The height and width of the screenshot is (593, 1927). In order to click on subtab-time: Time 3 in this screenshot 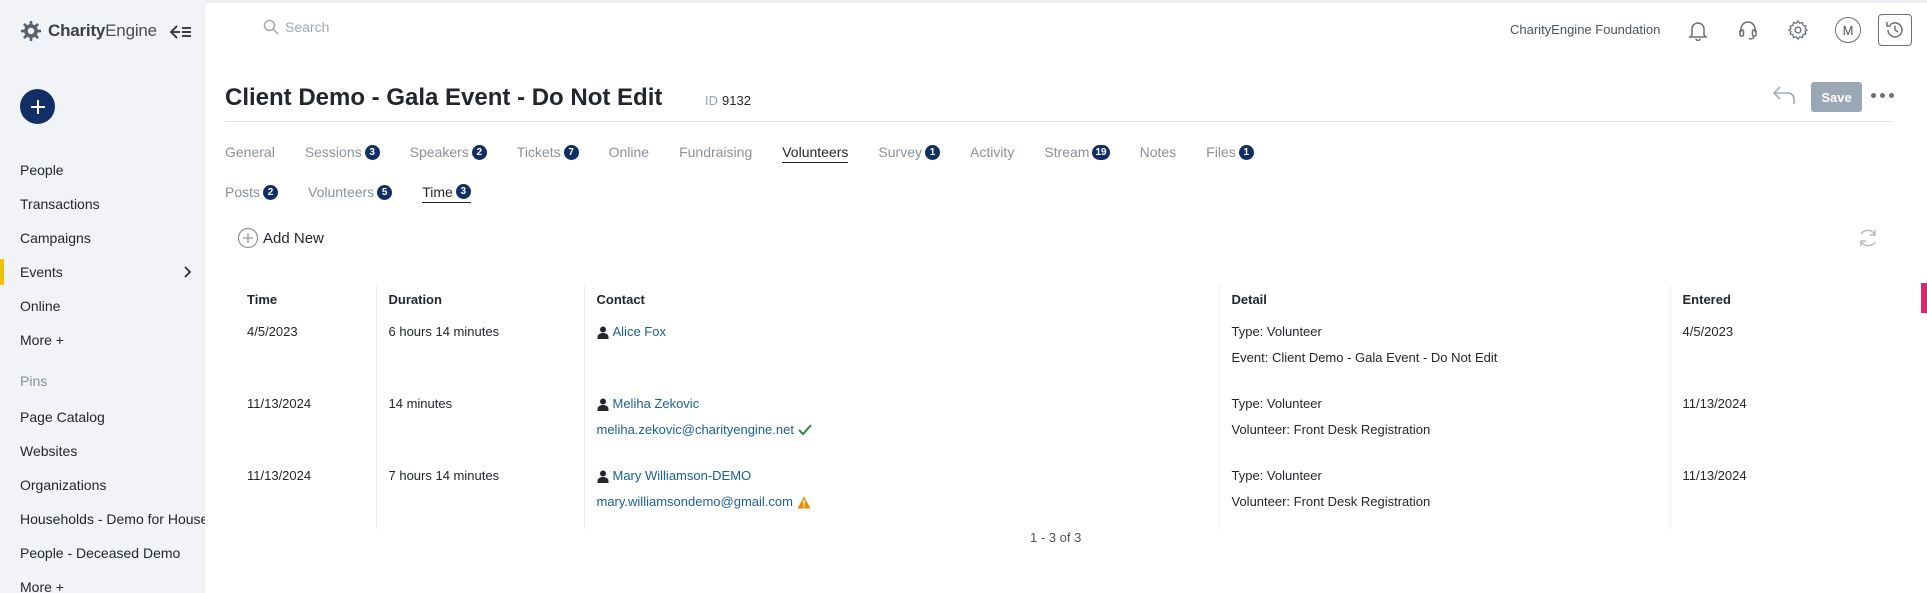, I will do `click(446, 192)`.